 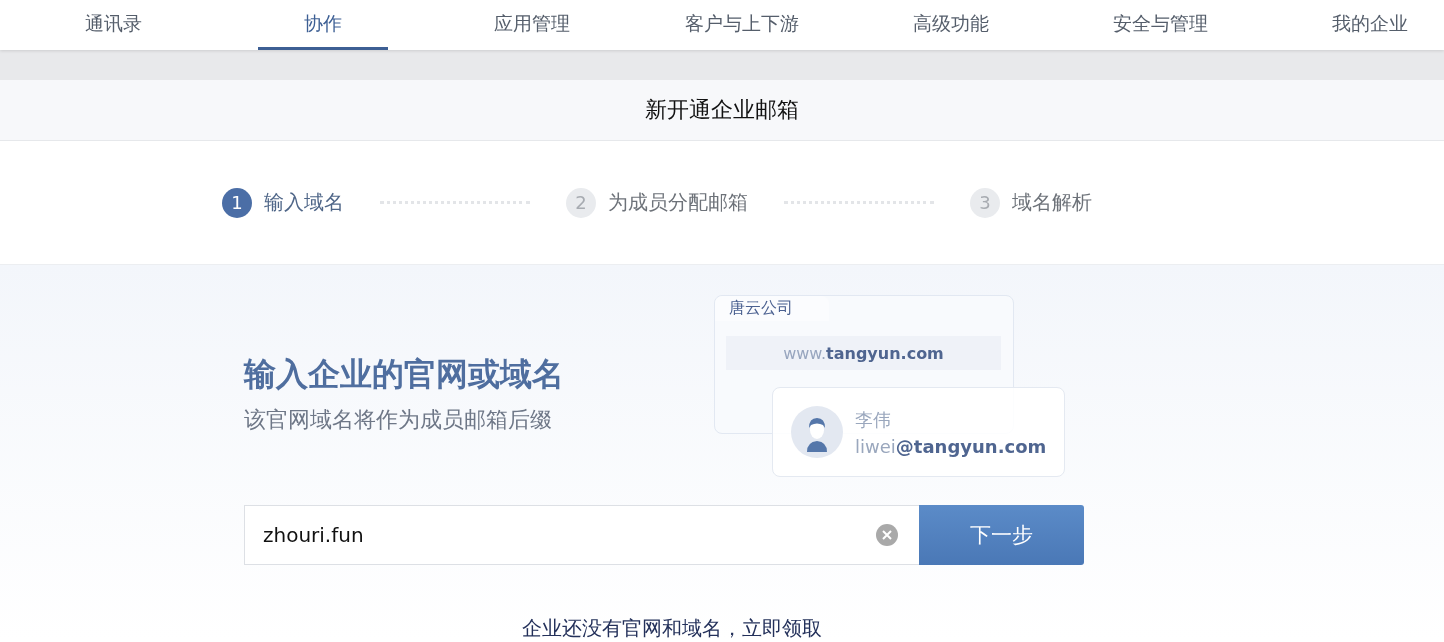 What do you see at coordinates (741, 25) in the screenshot?
I see `nav-tab: 客户与上下游` at bounding box center [741, 25].